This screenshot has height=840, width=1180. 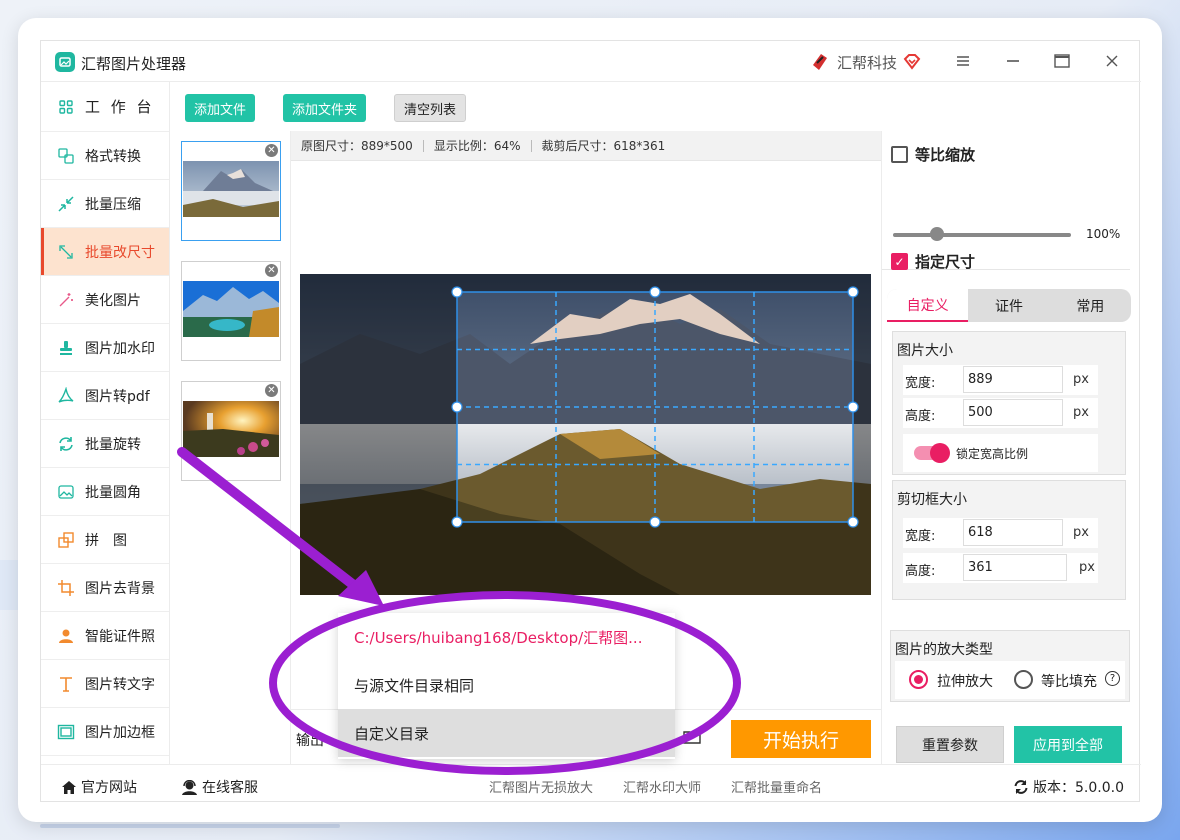 I want to click on thumbnail-mountain-fog, so click(x=231, y=189).